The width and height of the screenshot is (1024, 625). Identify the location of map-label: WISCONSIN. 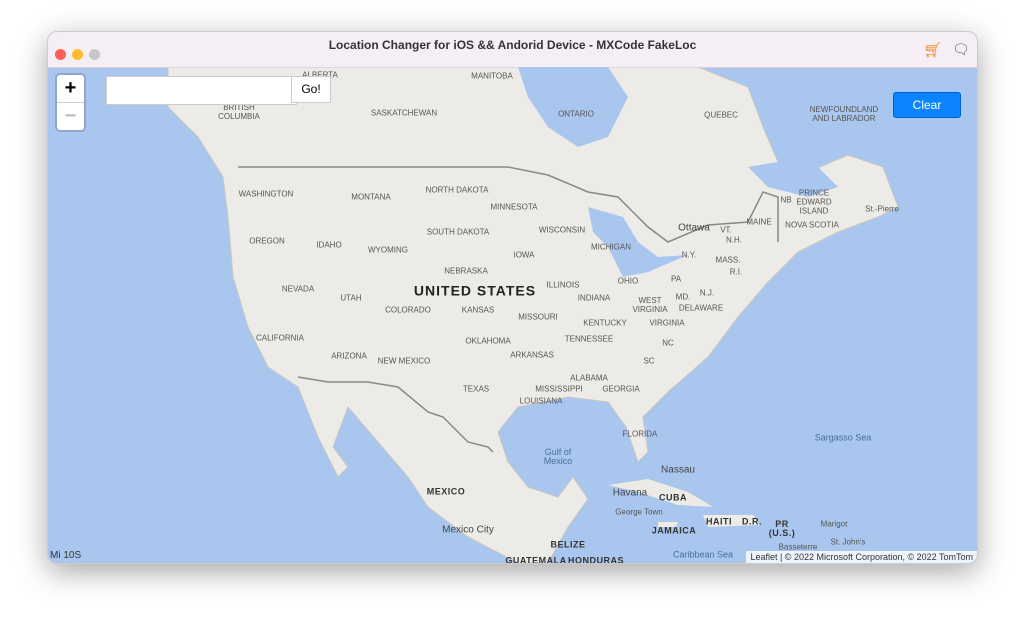
(562, 230).